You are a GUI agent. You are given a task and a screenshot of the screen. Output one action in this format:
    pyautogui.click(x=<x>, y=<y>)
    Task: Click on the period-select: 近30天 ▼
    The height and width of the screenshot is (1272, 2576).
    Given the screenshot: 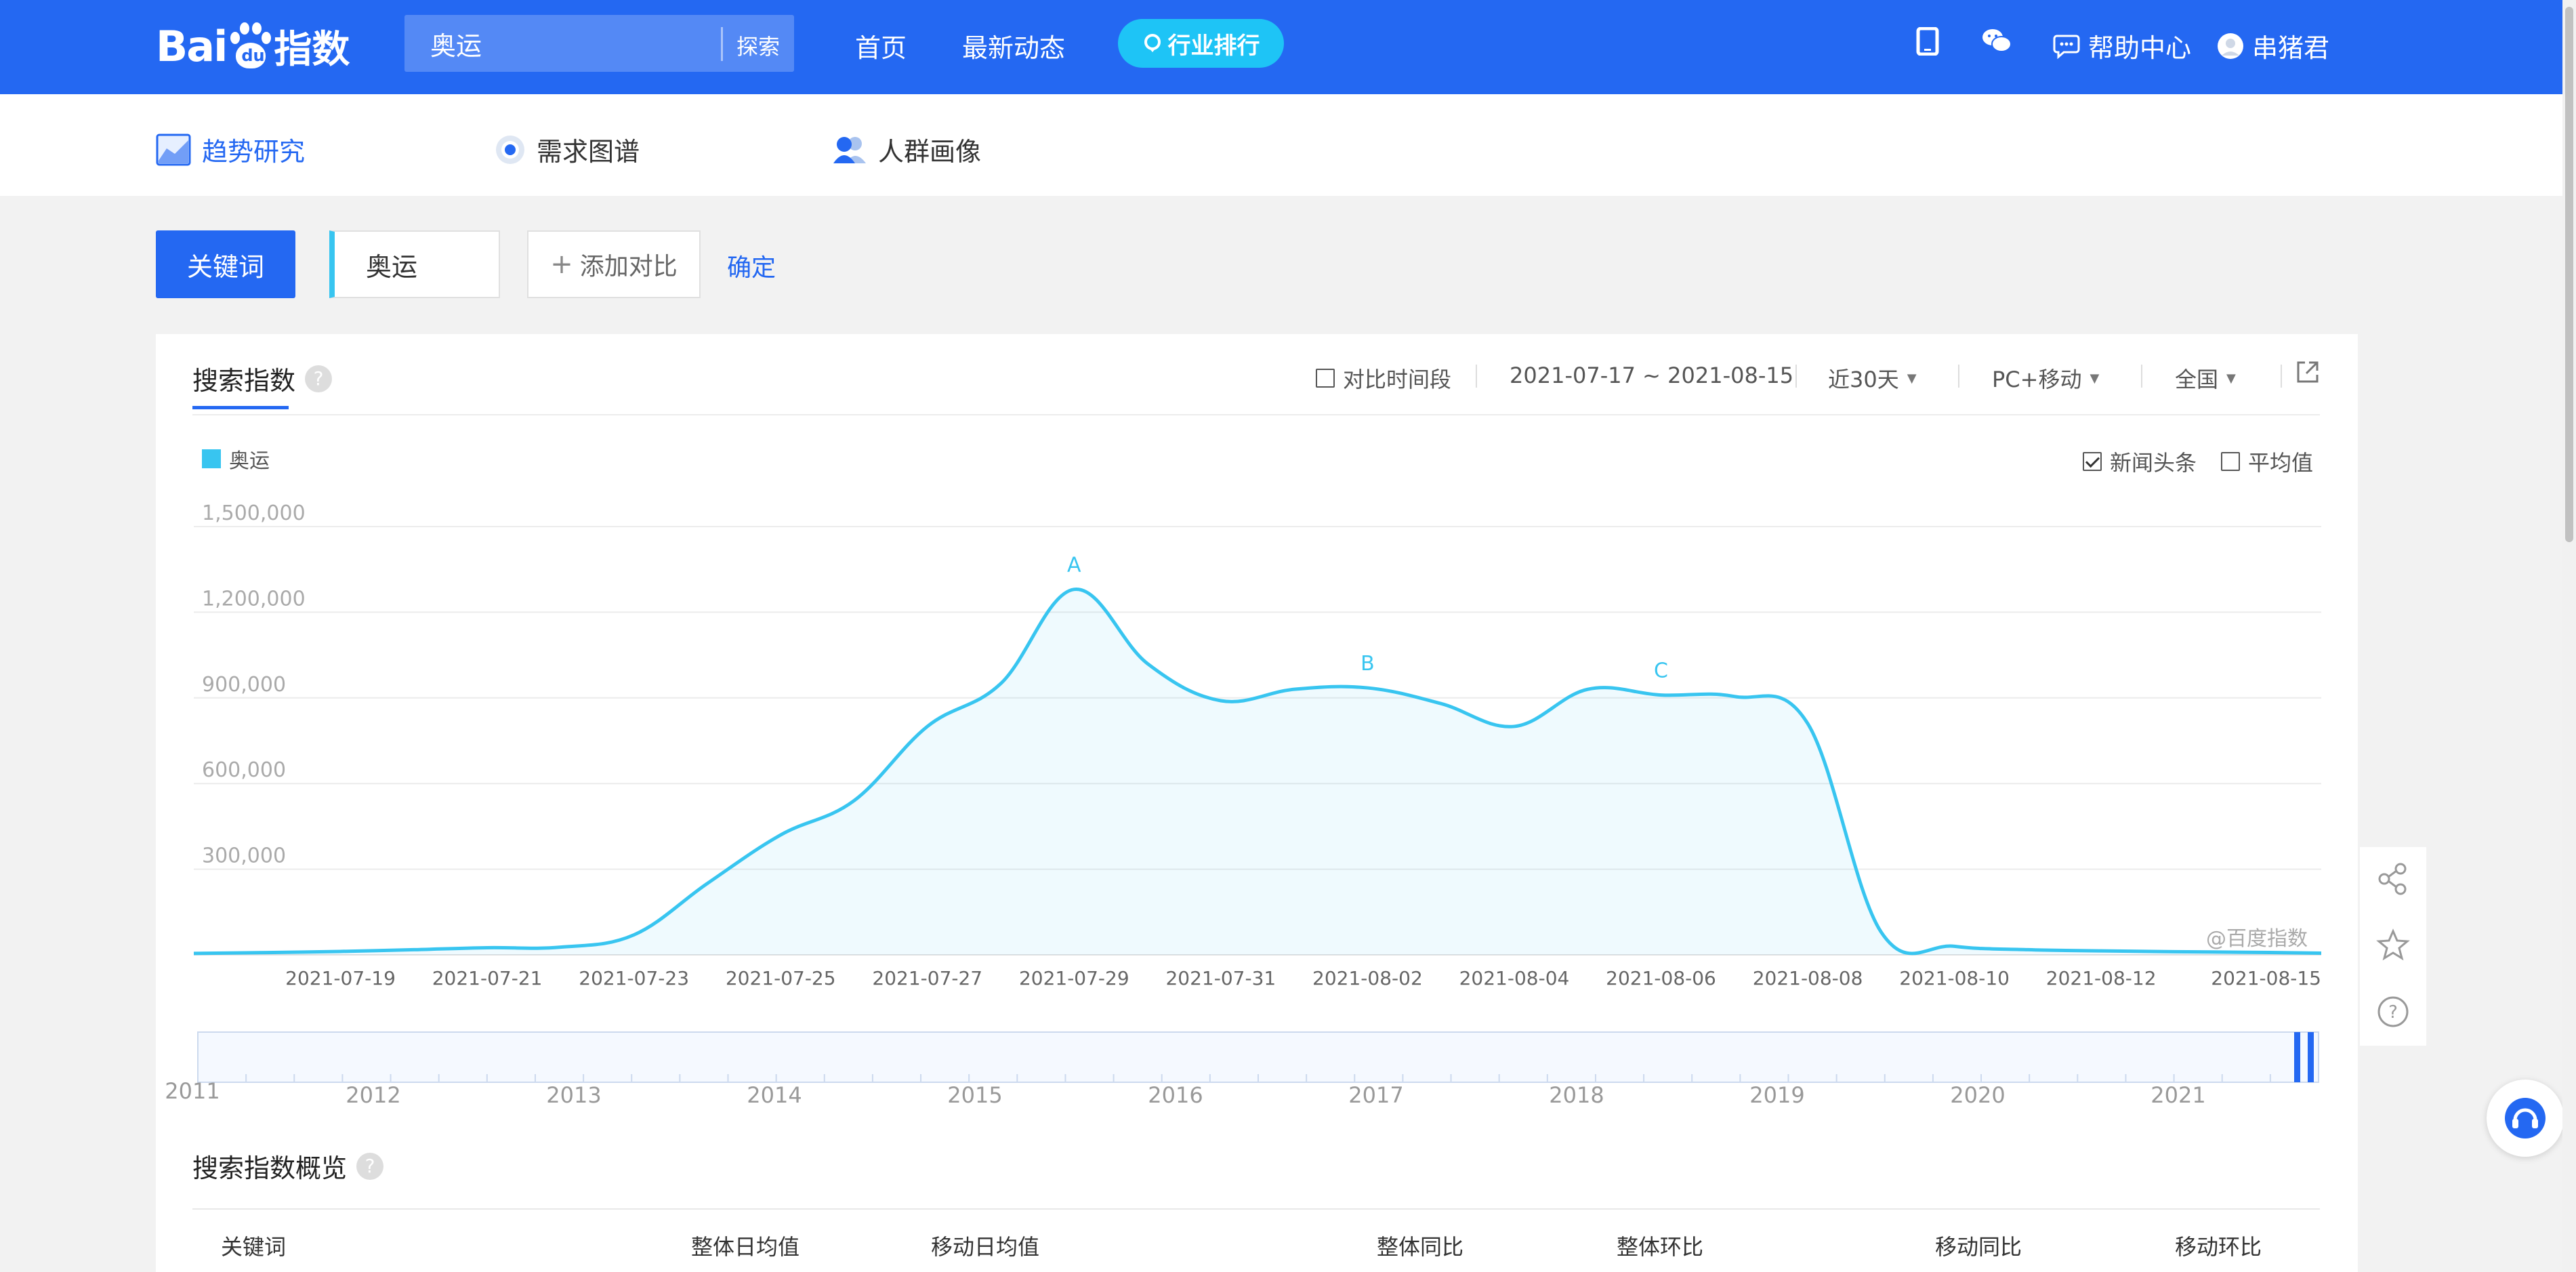 What is the action you would take?
    pyautogui.click(x=1872, y=378)
    